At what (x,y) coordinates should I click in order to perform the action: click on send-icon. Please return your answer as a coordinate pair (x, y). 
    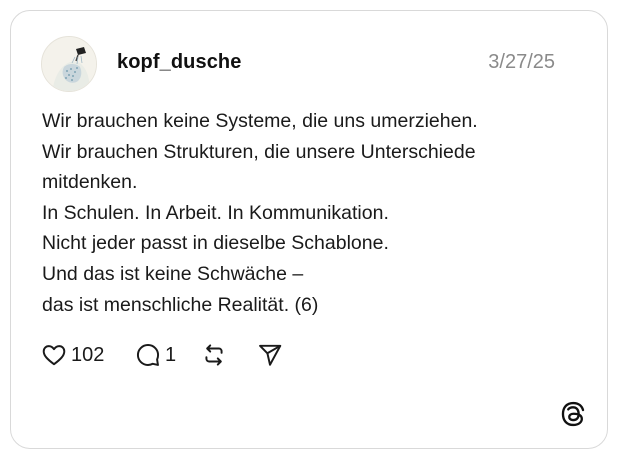
    Looking at the image, I should click on (270, 355).